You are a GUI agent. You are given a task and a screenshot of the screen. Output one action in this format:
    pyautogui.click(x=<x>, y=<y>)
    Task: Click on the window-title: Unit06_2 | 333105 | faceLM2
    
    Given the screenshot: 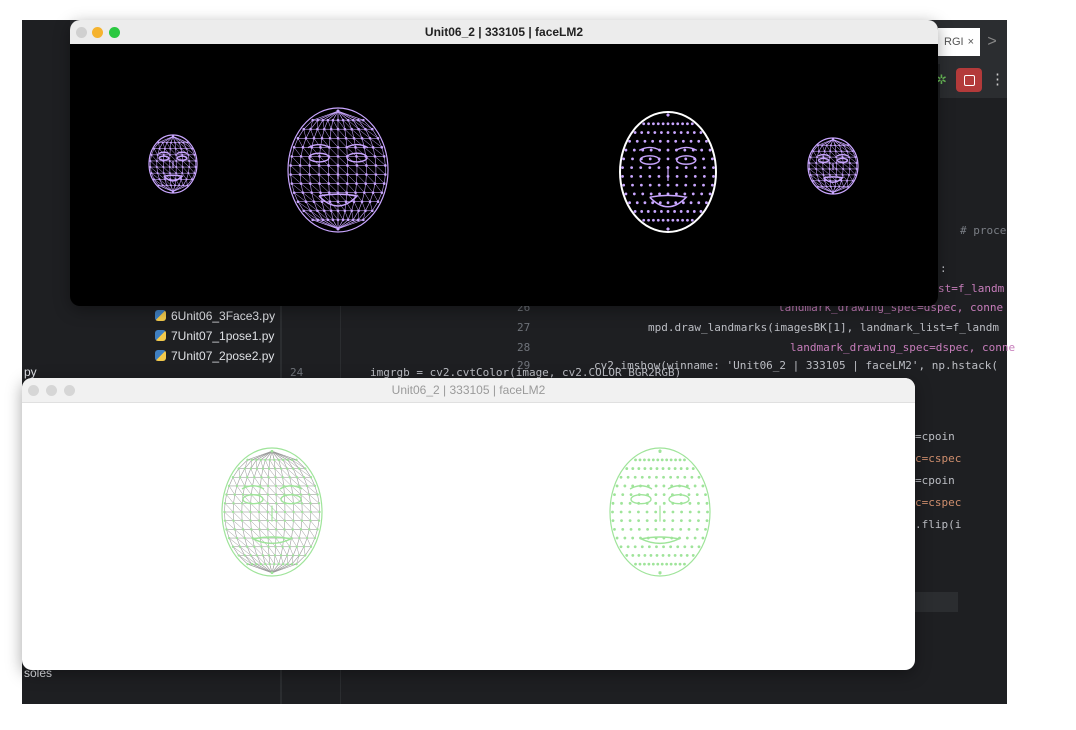 What is the action you would take?
    pyautogui.click(x=504, y=32)
    